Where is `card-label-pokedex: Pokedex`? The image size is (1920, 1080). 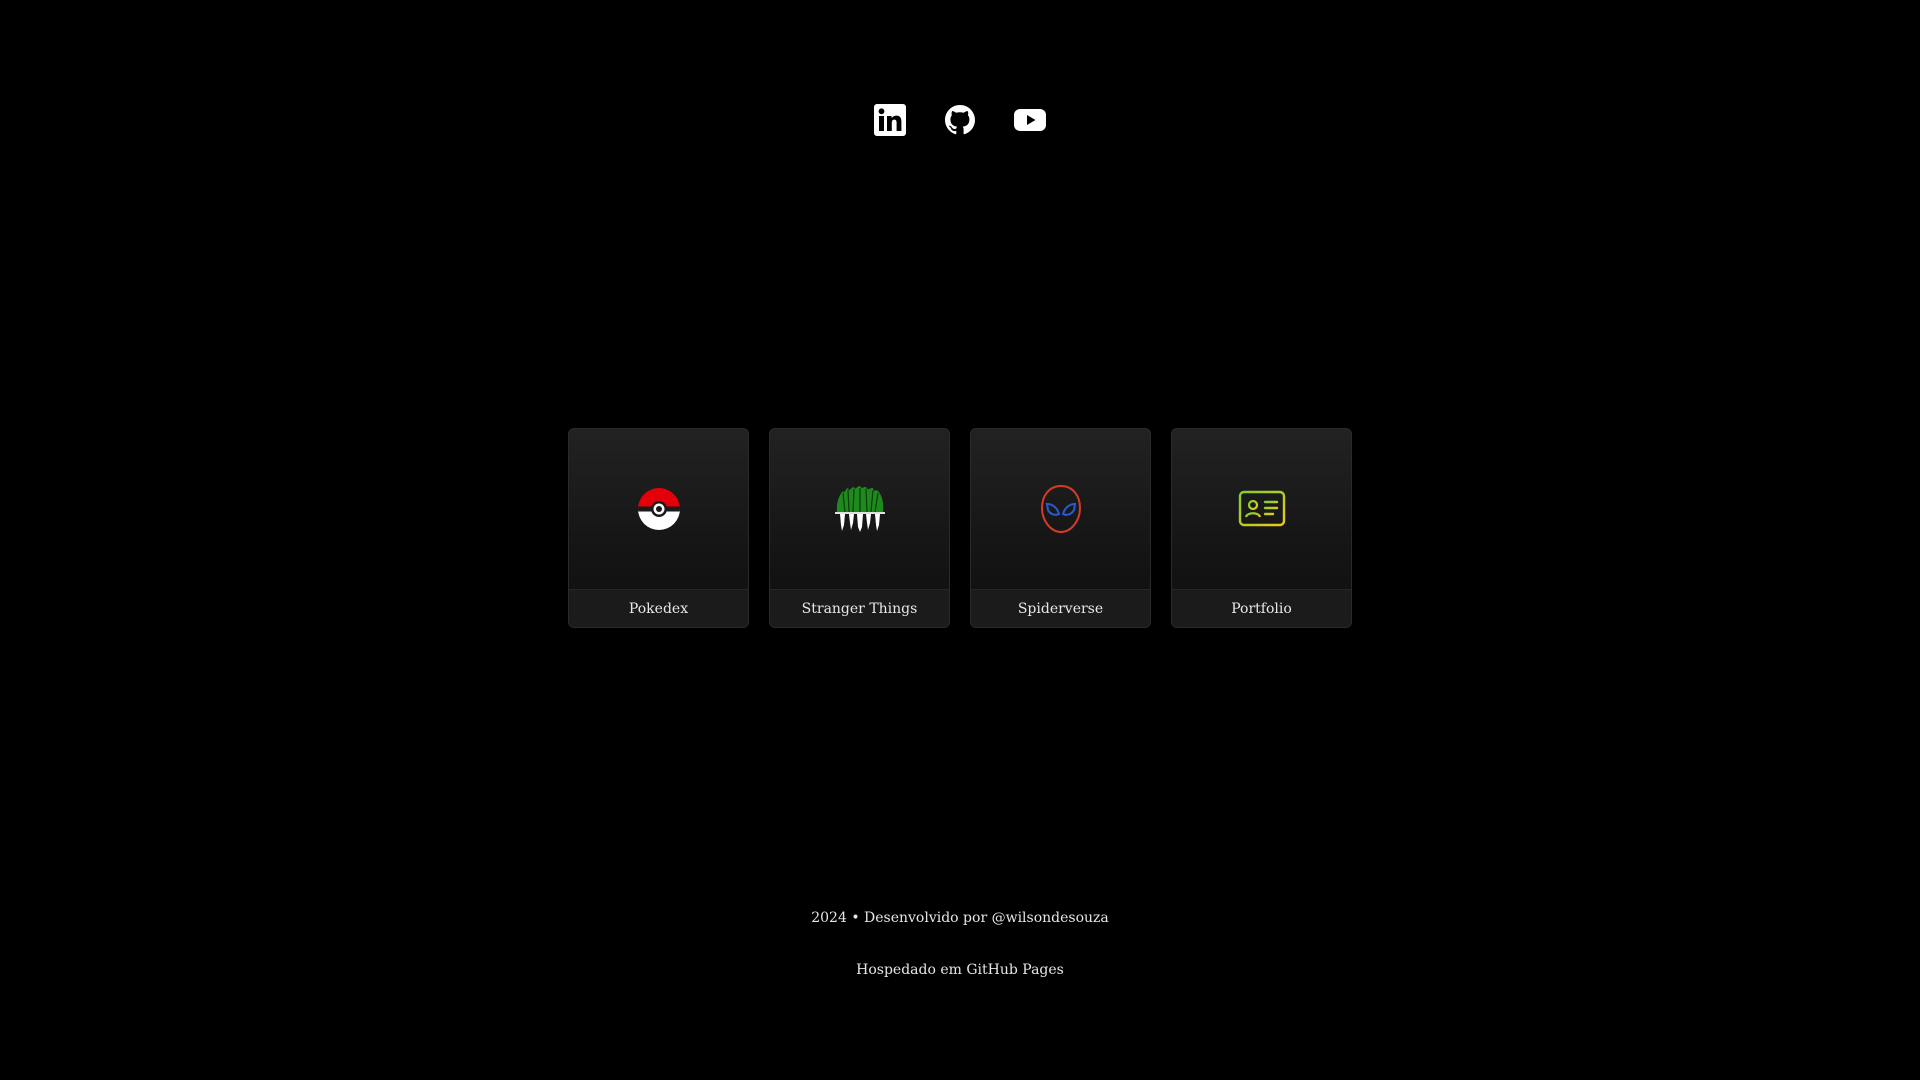 card-label-pokedex: Pokedex is located at coordinates (658, 608).